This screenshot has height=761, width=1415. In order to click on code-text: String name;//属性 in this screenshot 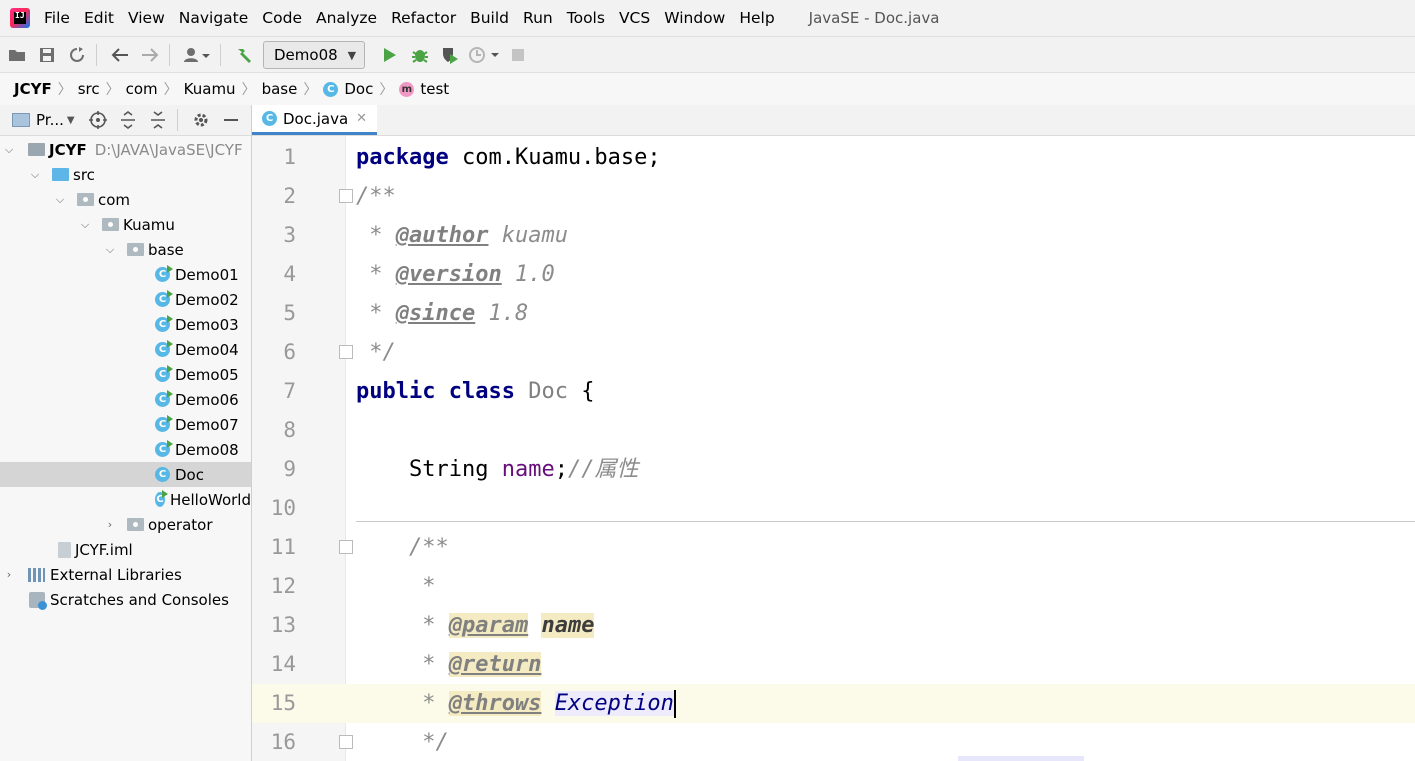, I will do `click(523, 469)`.